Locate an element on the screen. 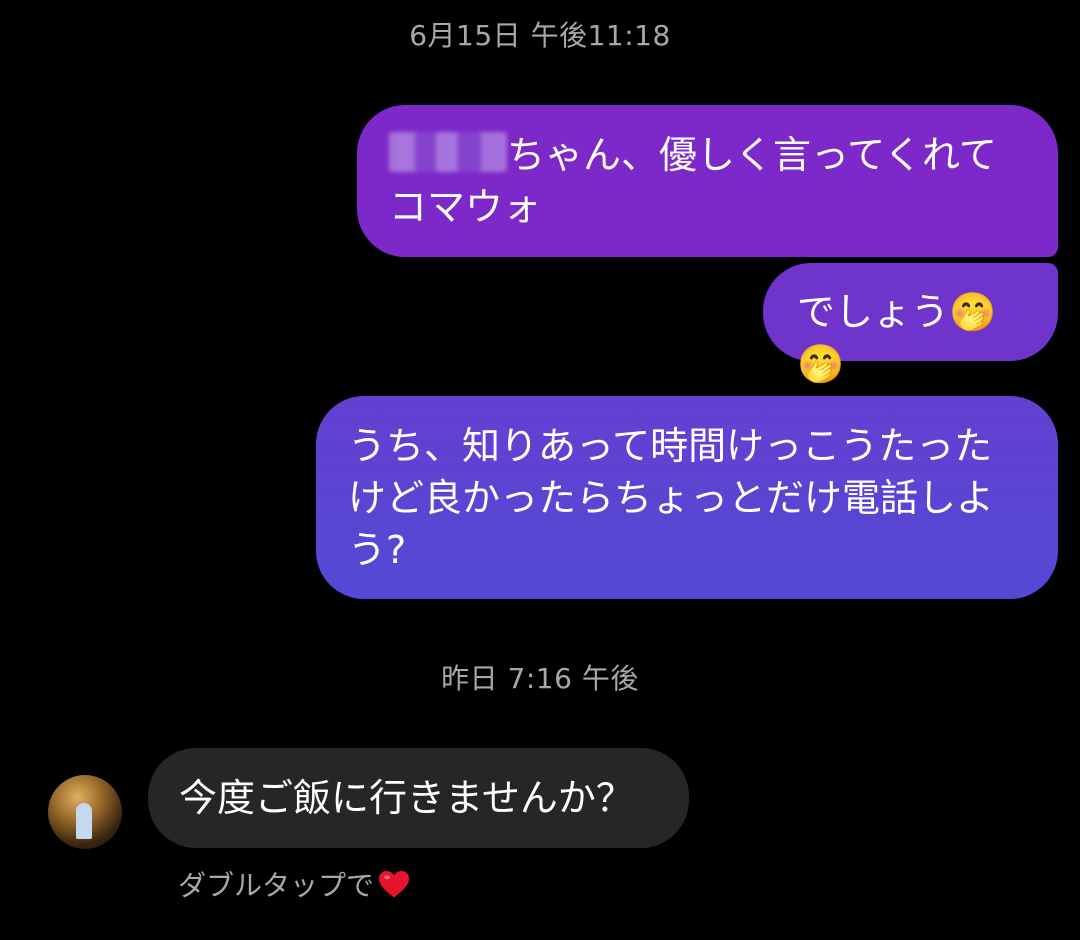  incoming-message-bubble: 今度ご飯に行きませんか？ is located at coordinates (418, 798).